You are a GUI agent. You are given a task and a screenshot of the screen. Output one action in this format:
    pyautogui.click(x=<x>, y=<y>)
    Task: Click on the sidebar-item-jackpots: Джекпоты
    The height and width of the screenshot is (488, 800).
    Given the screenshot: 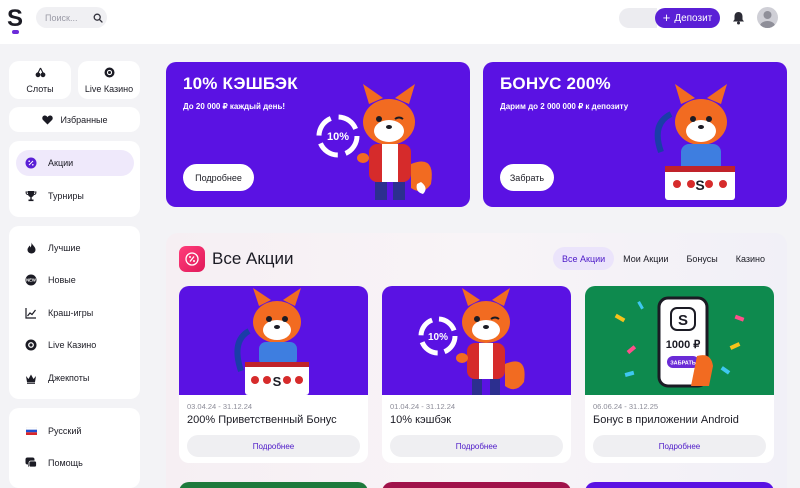 What is the action you would take?
    pyautogui.click(x=75, y=378)
    